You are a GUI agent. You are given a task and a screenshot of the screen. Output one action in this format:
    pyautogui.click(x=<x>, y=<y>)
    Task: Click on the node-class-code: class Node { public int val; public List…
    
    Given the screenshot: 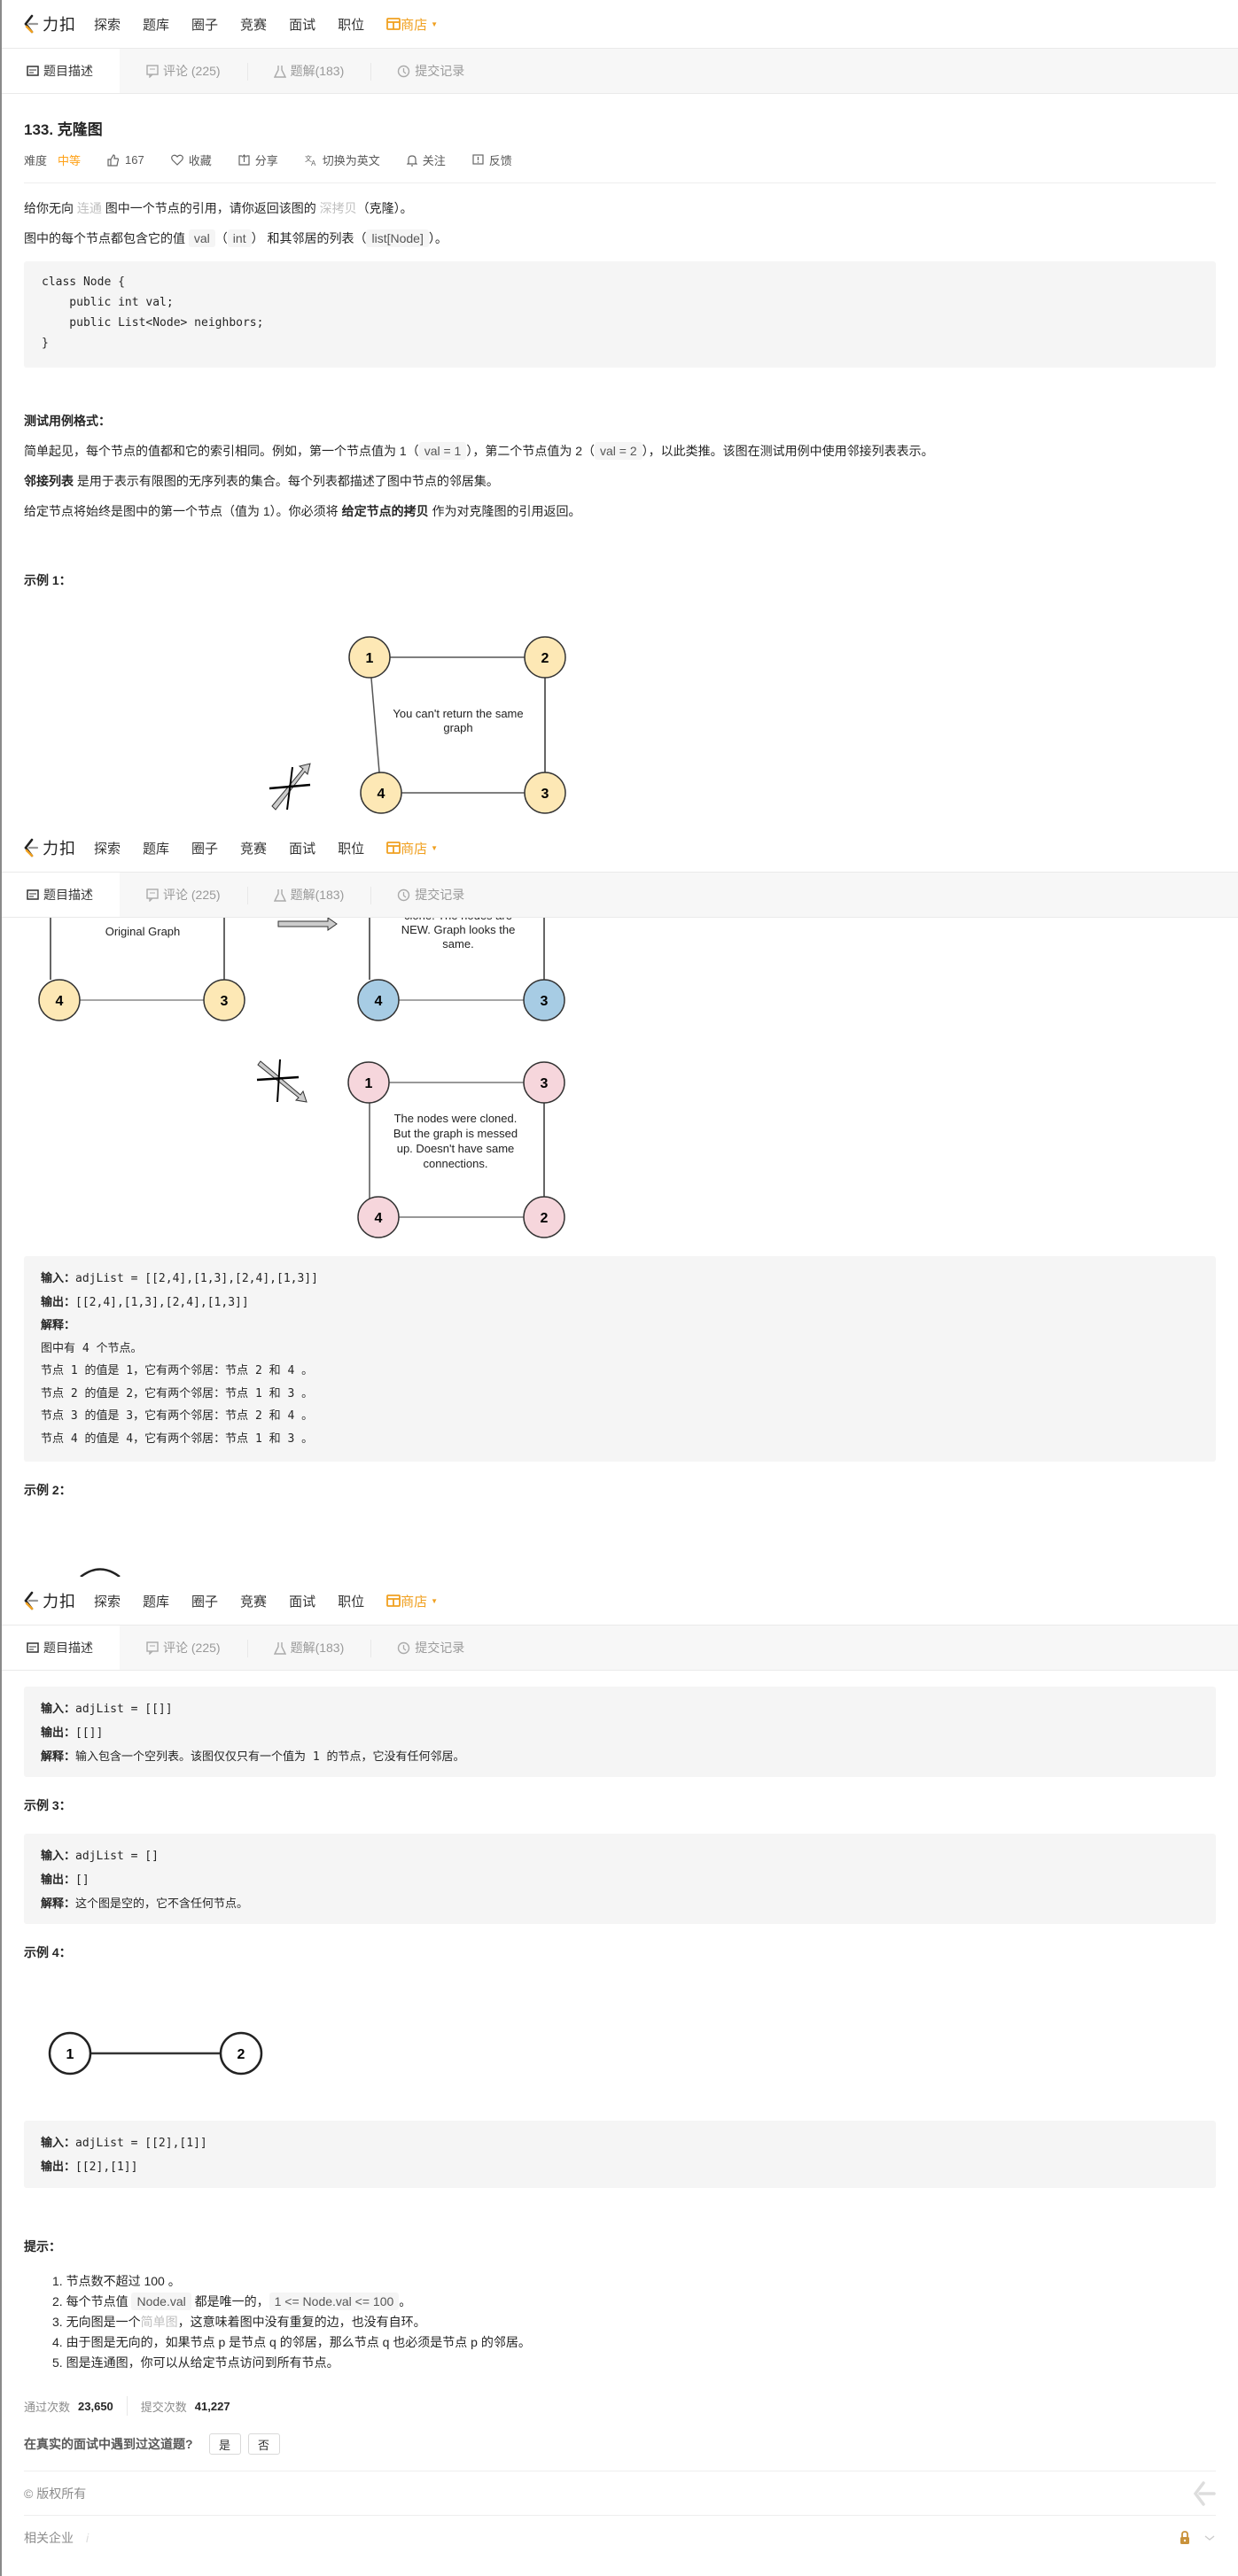 What is the action you would take?
    pyautogui.click(x=620, y=314)
    